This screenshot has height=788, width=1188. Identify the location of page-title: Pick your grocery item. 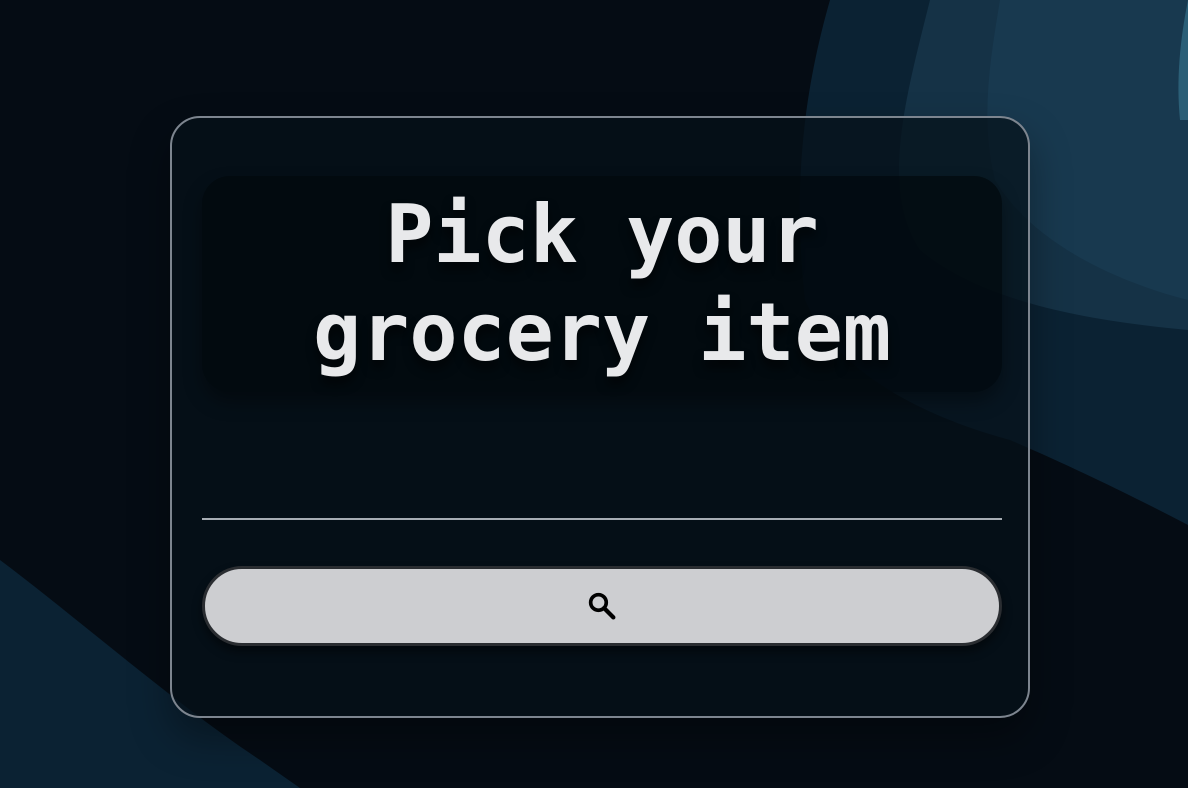
(602, 283).